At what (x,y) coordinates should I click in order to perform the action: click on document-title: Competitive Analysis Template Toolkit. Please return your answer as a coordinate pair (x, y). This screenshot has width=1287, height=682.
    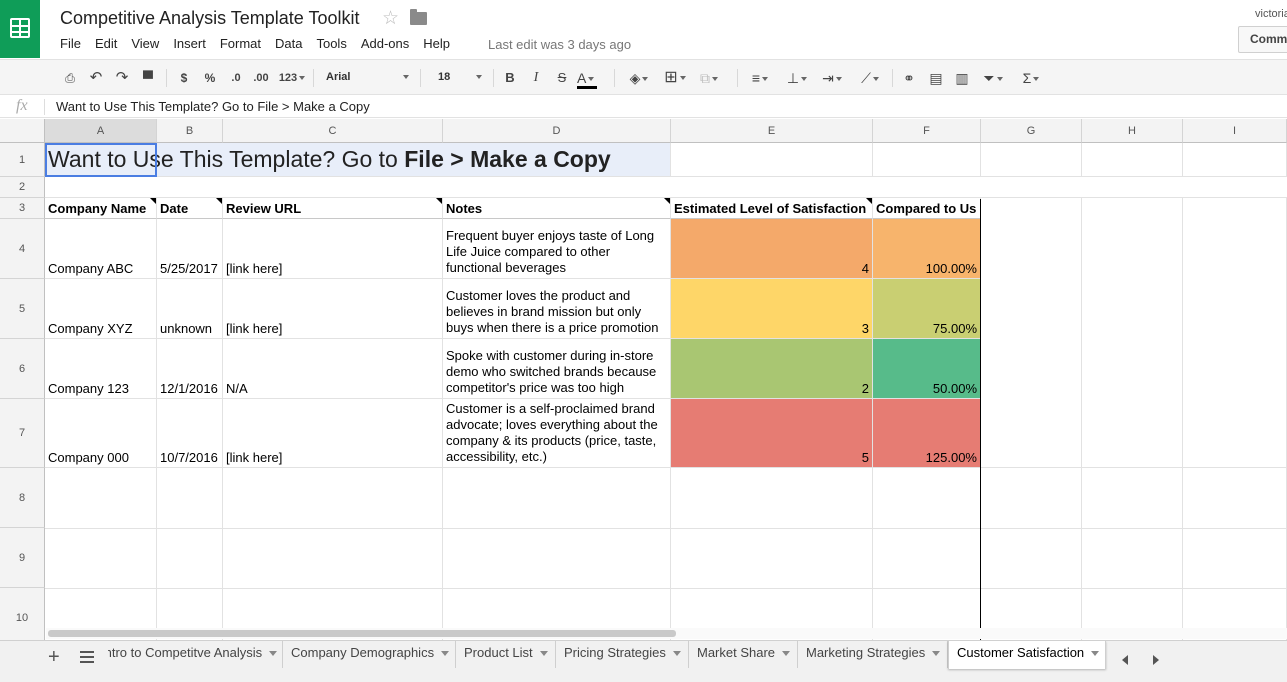
    Looking at the image, I should click on (209, 18).